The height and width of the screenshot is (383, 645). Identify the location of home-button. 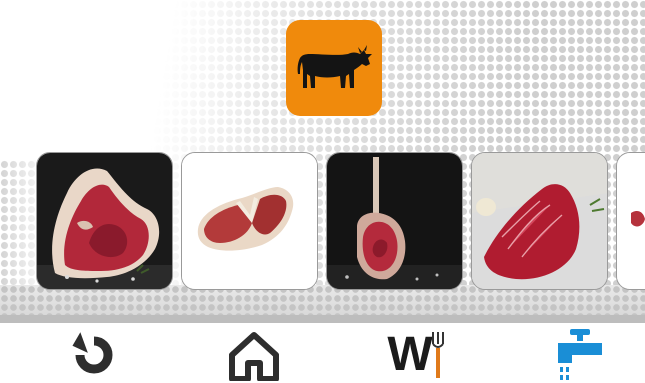
(254, 355).